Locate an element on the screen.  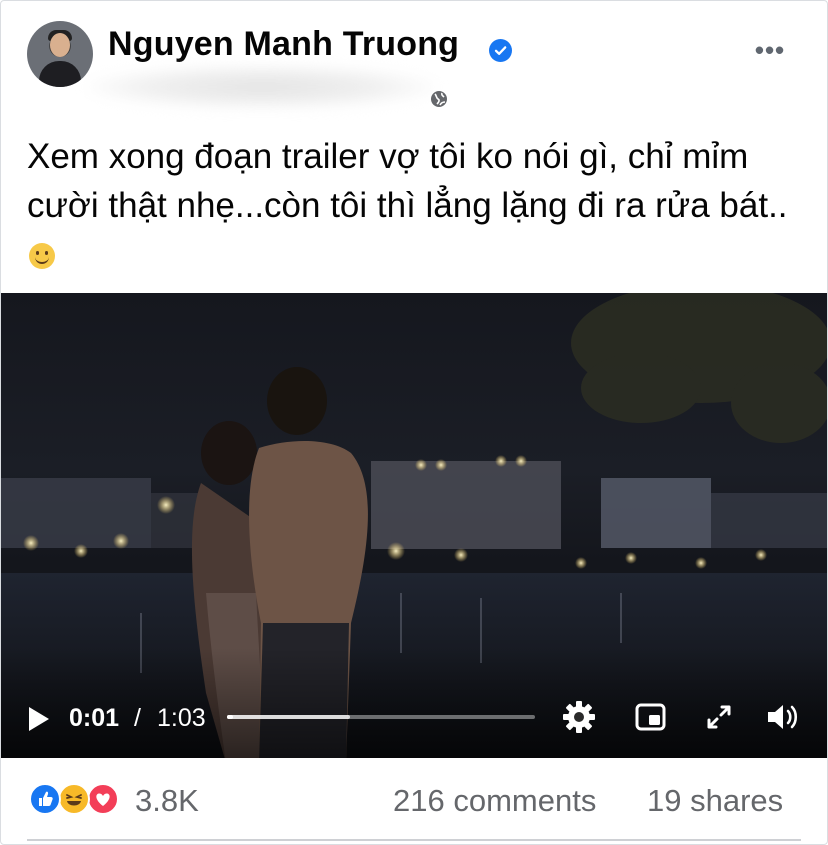
smiling-face-emoji-icon is located at coordinates (42, 256).